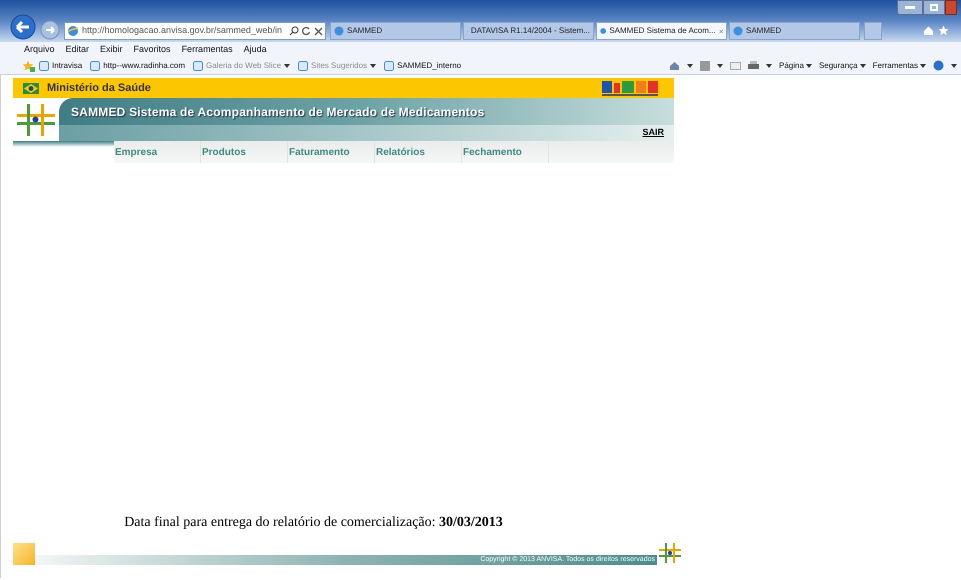  I want to click on menu-item: Ajuda, so click(255, 49).